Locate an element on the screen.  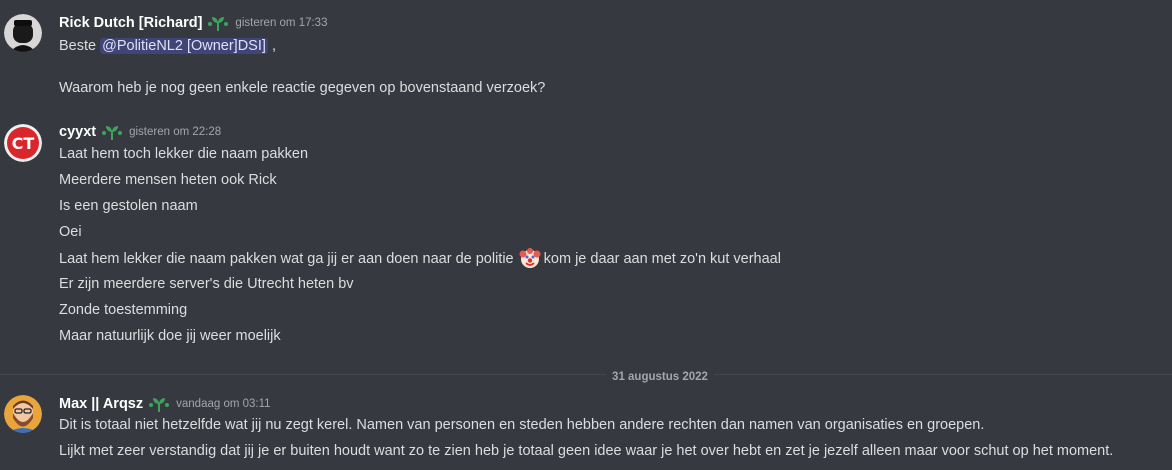
ct-logo-avatar-icon: CT is located at coordinates (23, 143).